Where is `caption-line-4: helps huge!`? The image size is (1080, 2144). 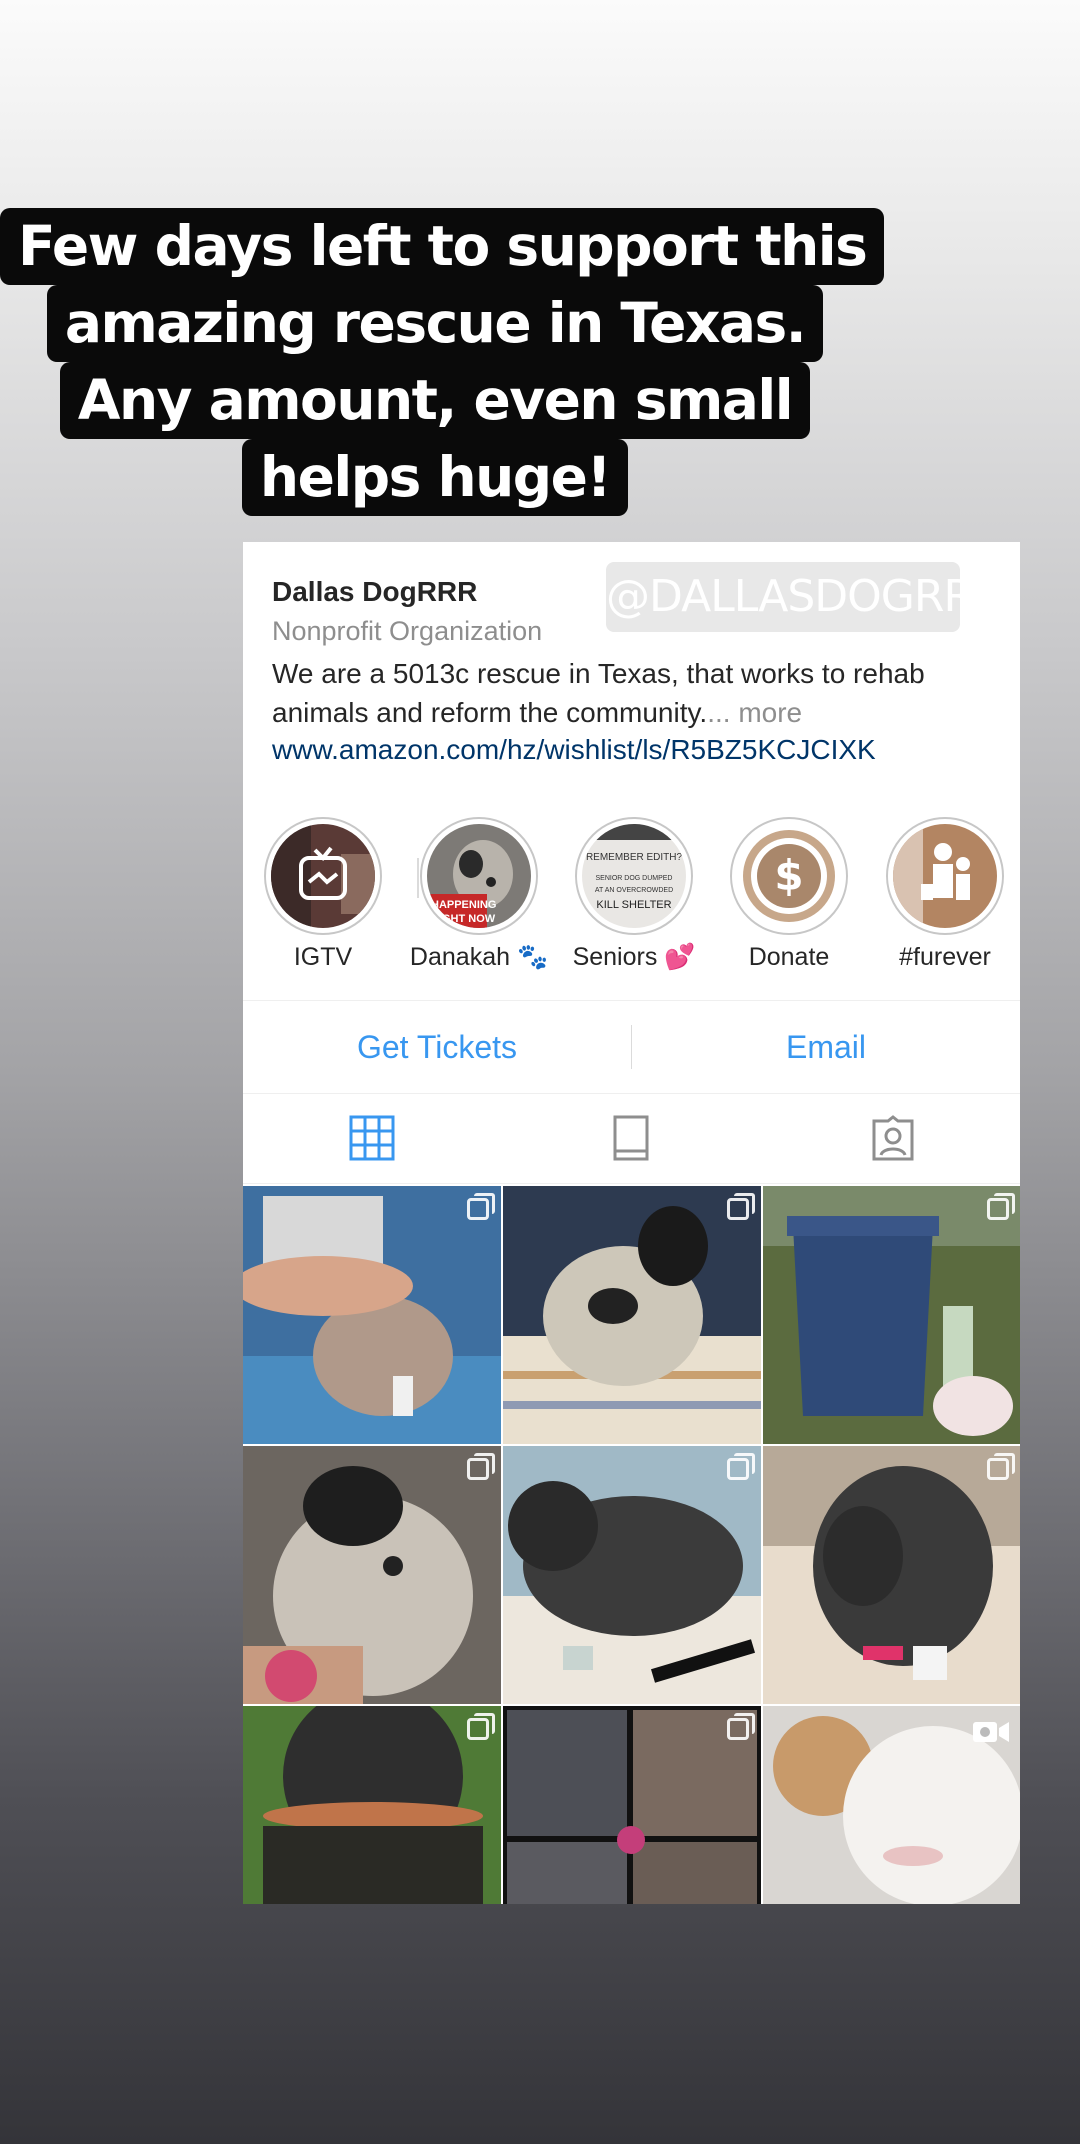
caption-line-4: helps huge! is located at coordinates (435, 477).